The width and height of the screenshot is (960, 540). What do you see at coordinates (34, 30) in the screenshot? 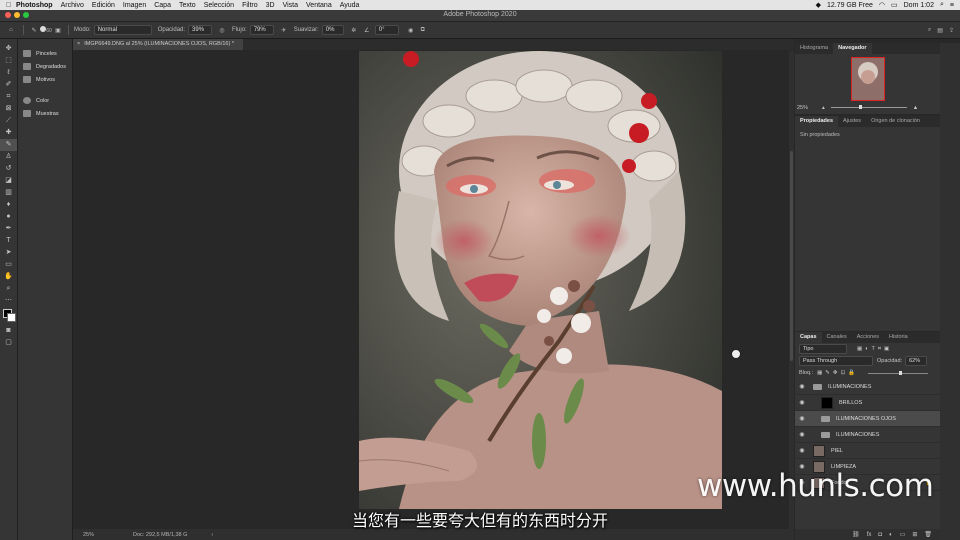
I see `brush-preset-icon: ✎` at bounding box center [34, 30].